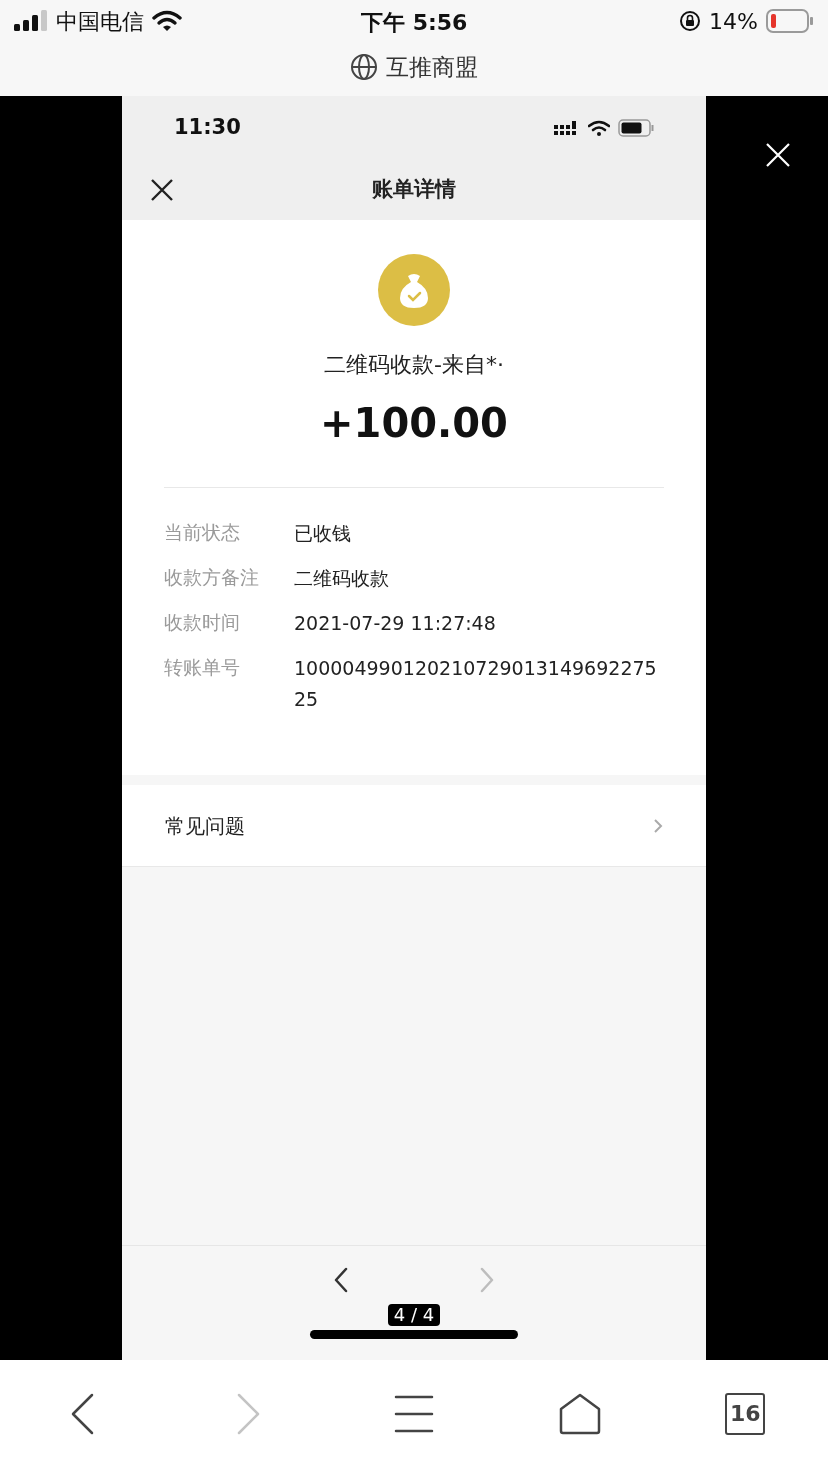 Image resolution: width=828 pixels, height=1472 pixels. What do you see at coordinates (414, 423) in the screenshot?
I see `amount: +100.00` at bounding box center [414, 423].